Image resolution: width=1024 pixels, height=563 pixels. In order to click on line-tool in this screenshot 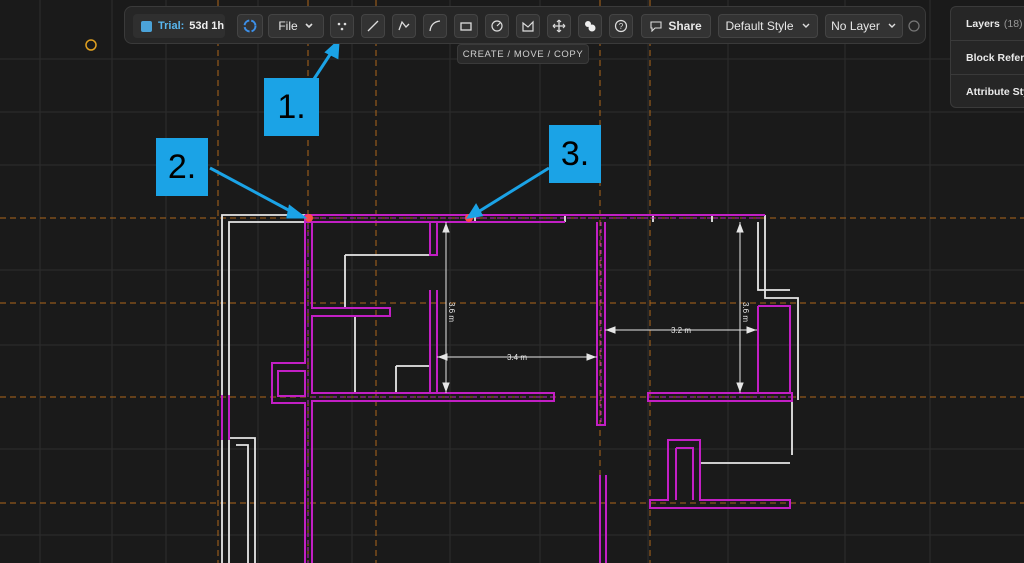, I will do `click(373, 26)`.